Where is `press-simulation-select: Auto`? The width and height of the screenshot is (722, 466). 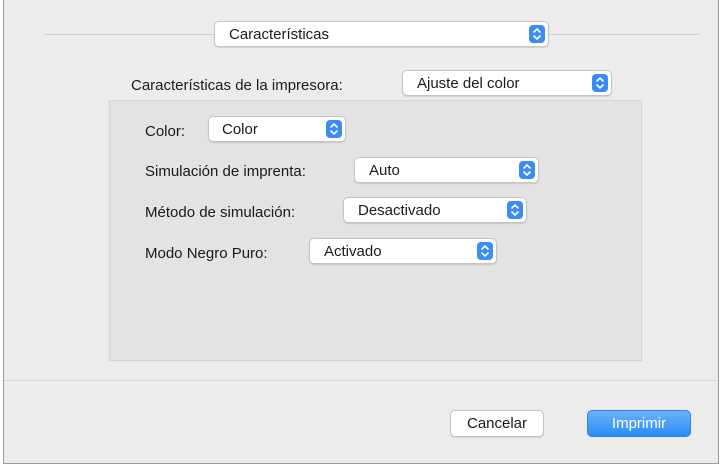 press-simulation-select: Auto is located at coordinates (446, 170).